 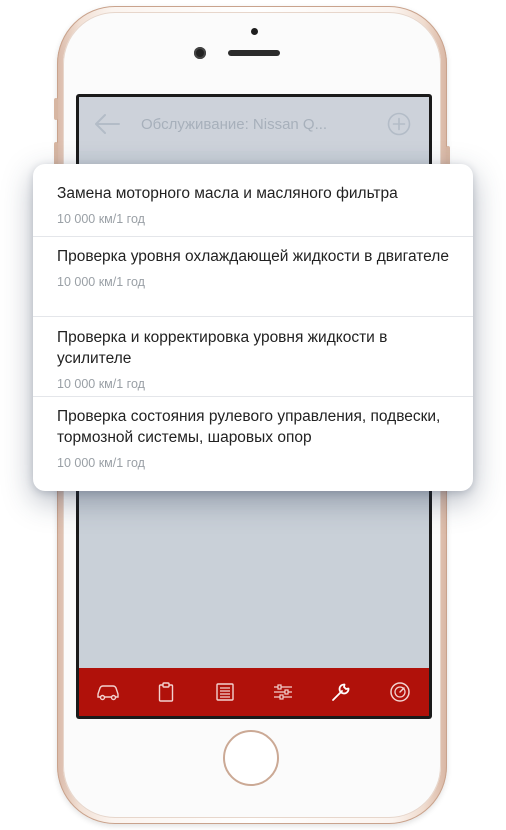 I want to click on front-camera, so click(x=200, y=53).